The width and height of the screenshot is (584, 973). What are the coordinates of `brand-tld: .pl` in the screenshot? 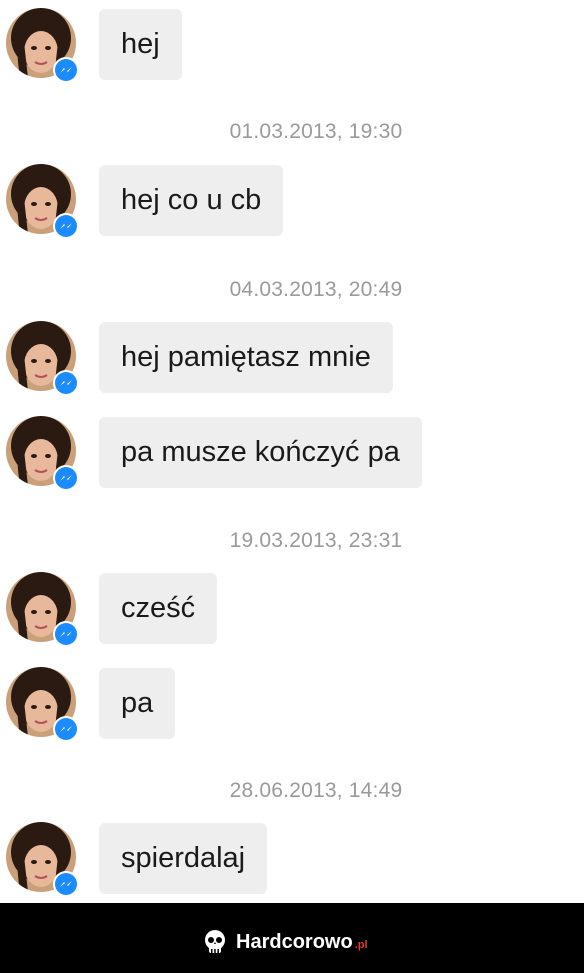 It's located at (361, 945).